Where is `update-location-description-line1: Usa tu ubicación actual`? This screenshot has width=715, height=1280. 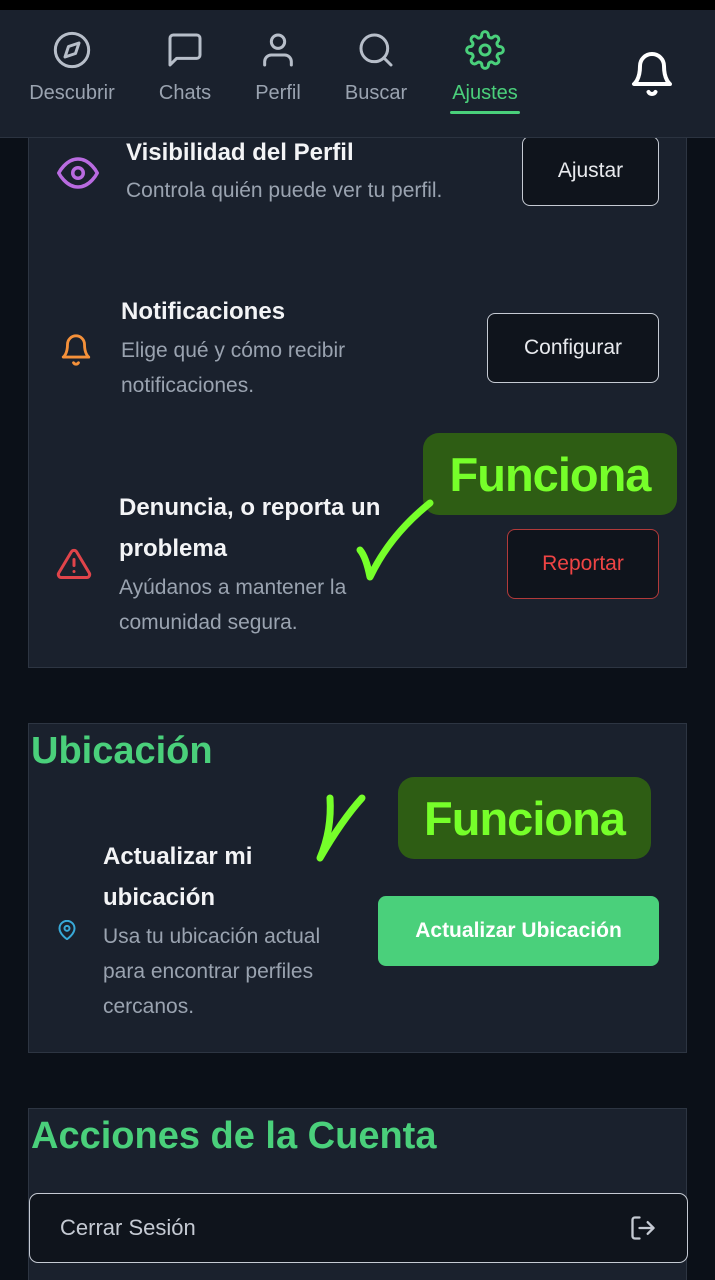 update-location-description-line1: Usa tu ubicación actual is located at coordinates (212, 936).